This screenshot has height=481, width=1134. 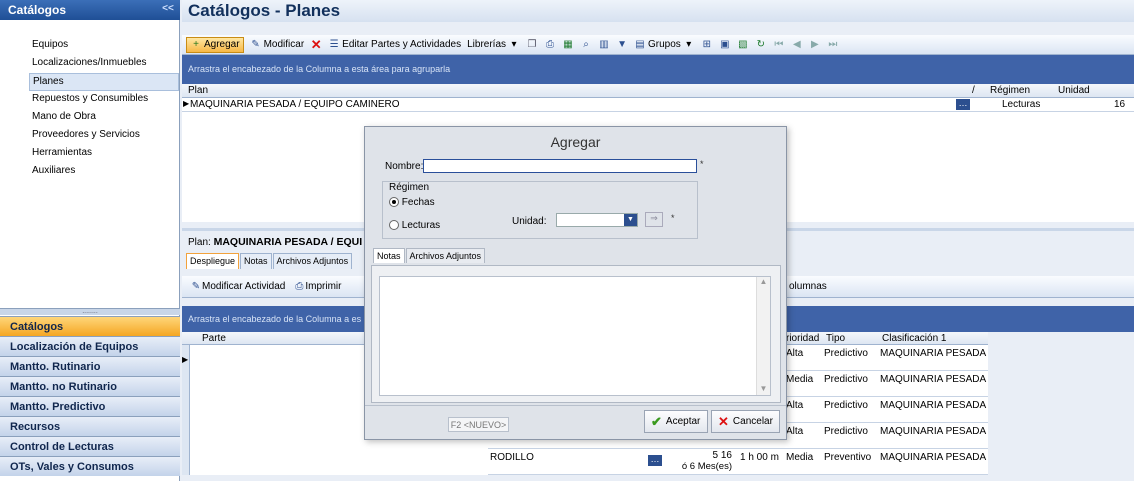 I want to click on cell-frecuencia: 5 16, so click(x=722, y=455).